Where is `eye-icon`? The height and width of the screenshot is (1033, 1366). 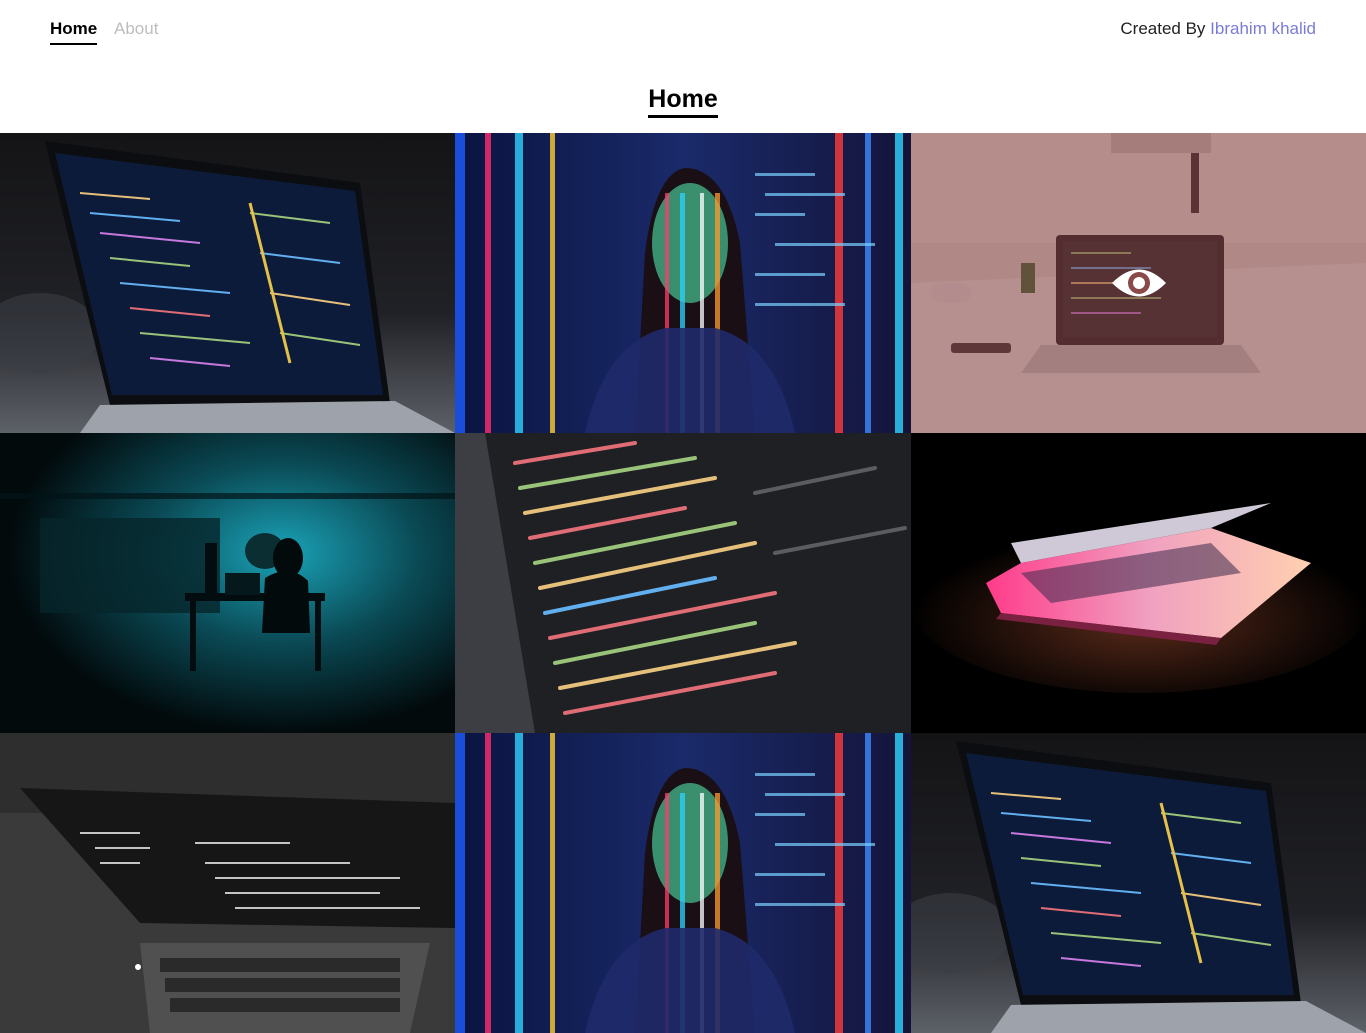
eye-icon is located at coordinates (1139, 283).